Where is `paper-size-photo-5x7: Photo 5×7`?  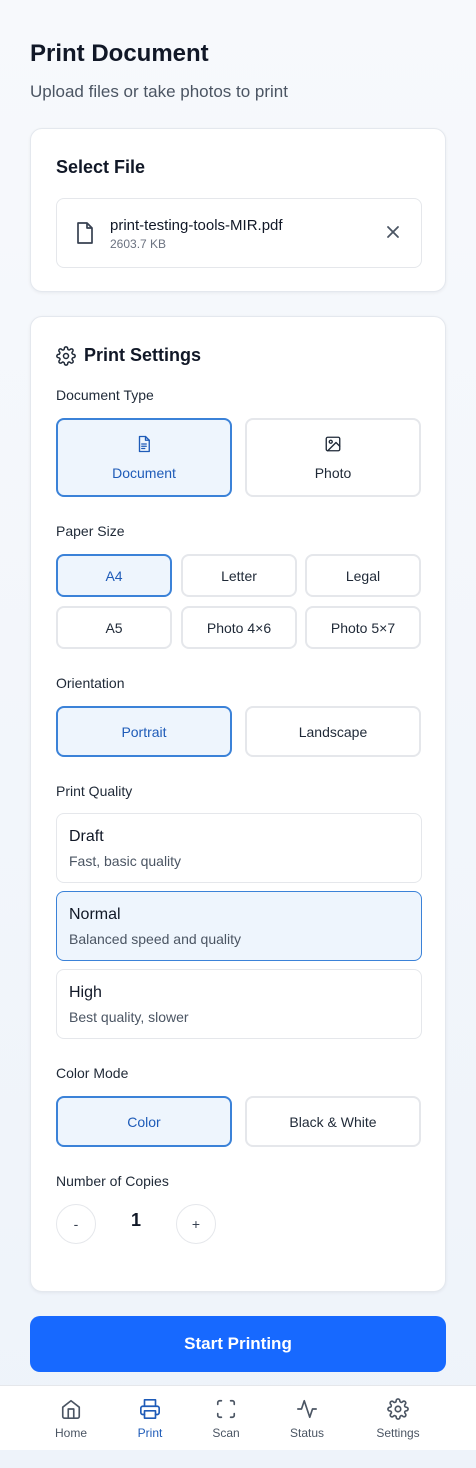
paper-size-photo-5x7: Photo 5×7 is located at coordinates (363, 627).